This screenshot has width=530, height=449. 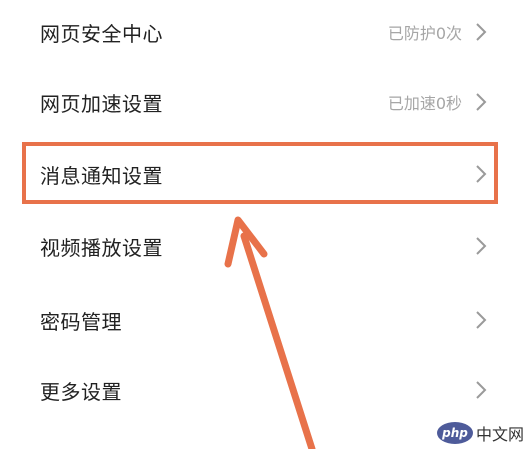 I want to click on settings-item-label: 更多设置, so click(x=81, y=391).